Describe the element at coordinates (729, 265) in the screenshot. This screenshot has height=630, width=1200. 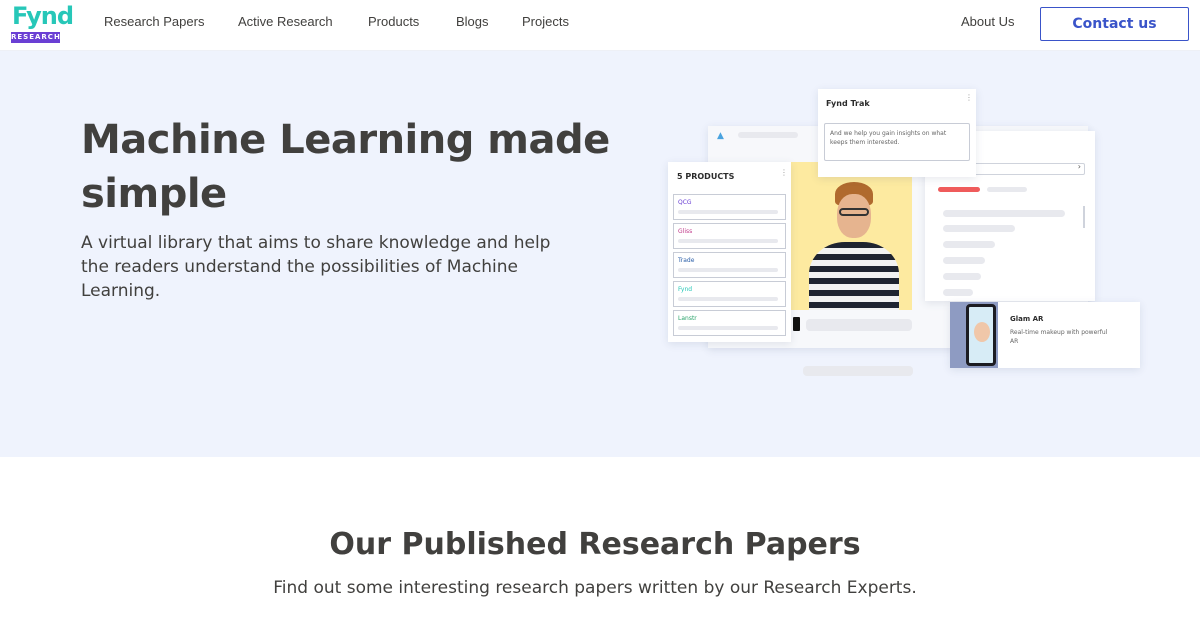
I see `product-item: Trade` at that location.